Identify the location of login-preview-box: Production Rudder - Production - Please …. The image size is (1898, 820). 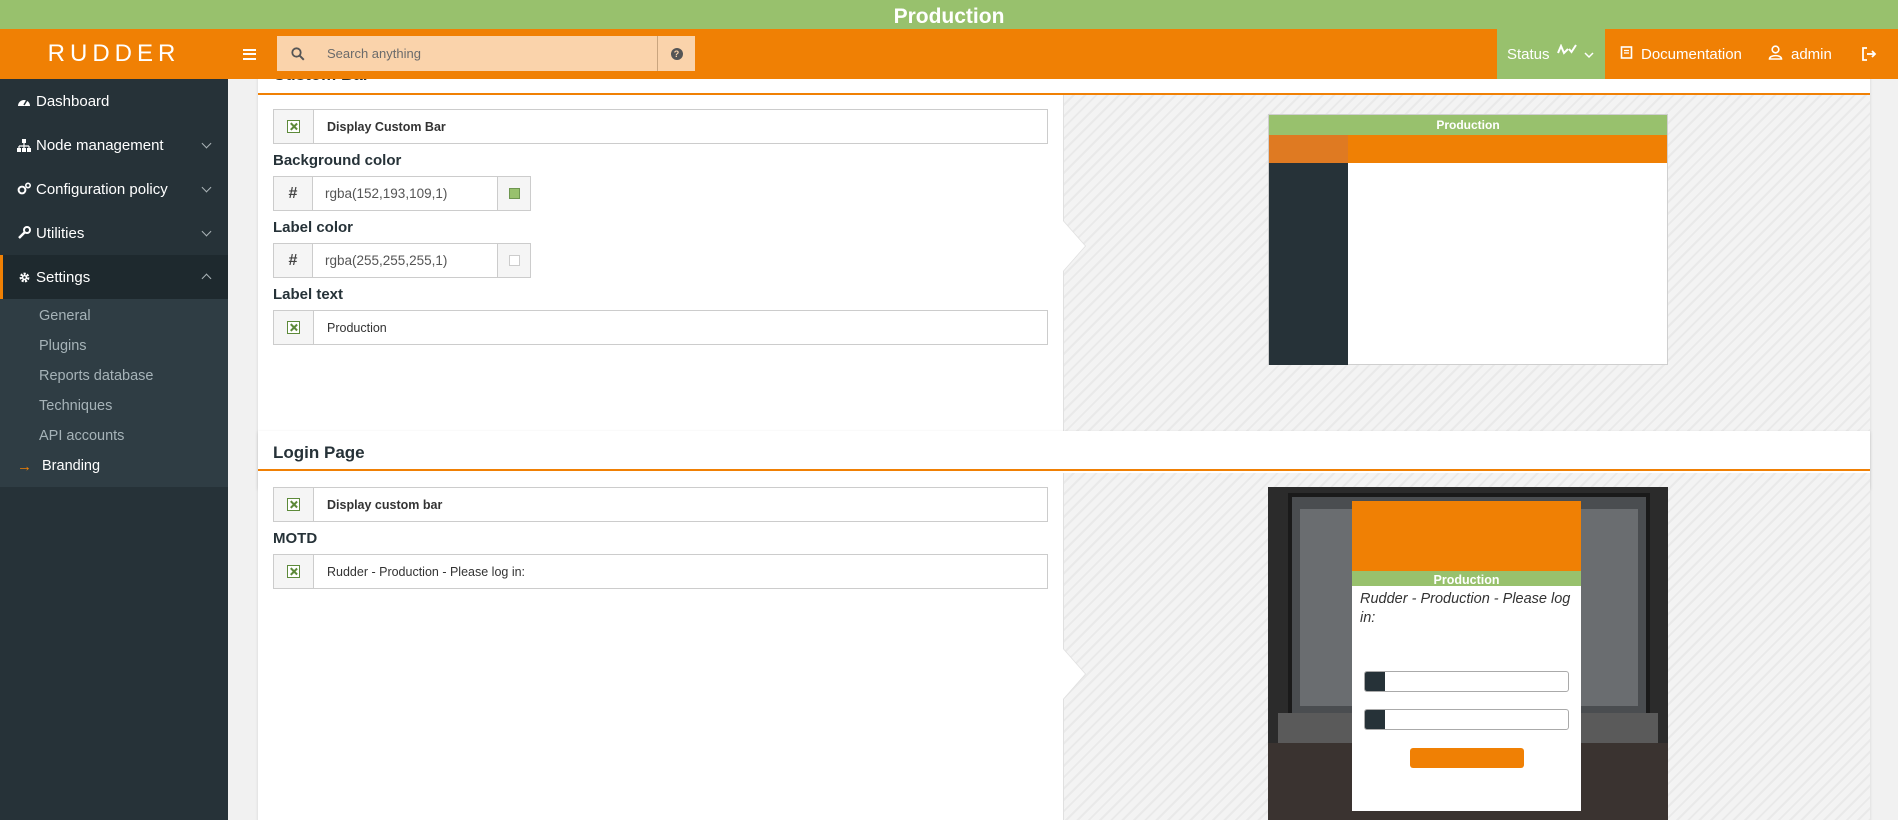
(1466, 656).